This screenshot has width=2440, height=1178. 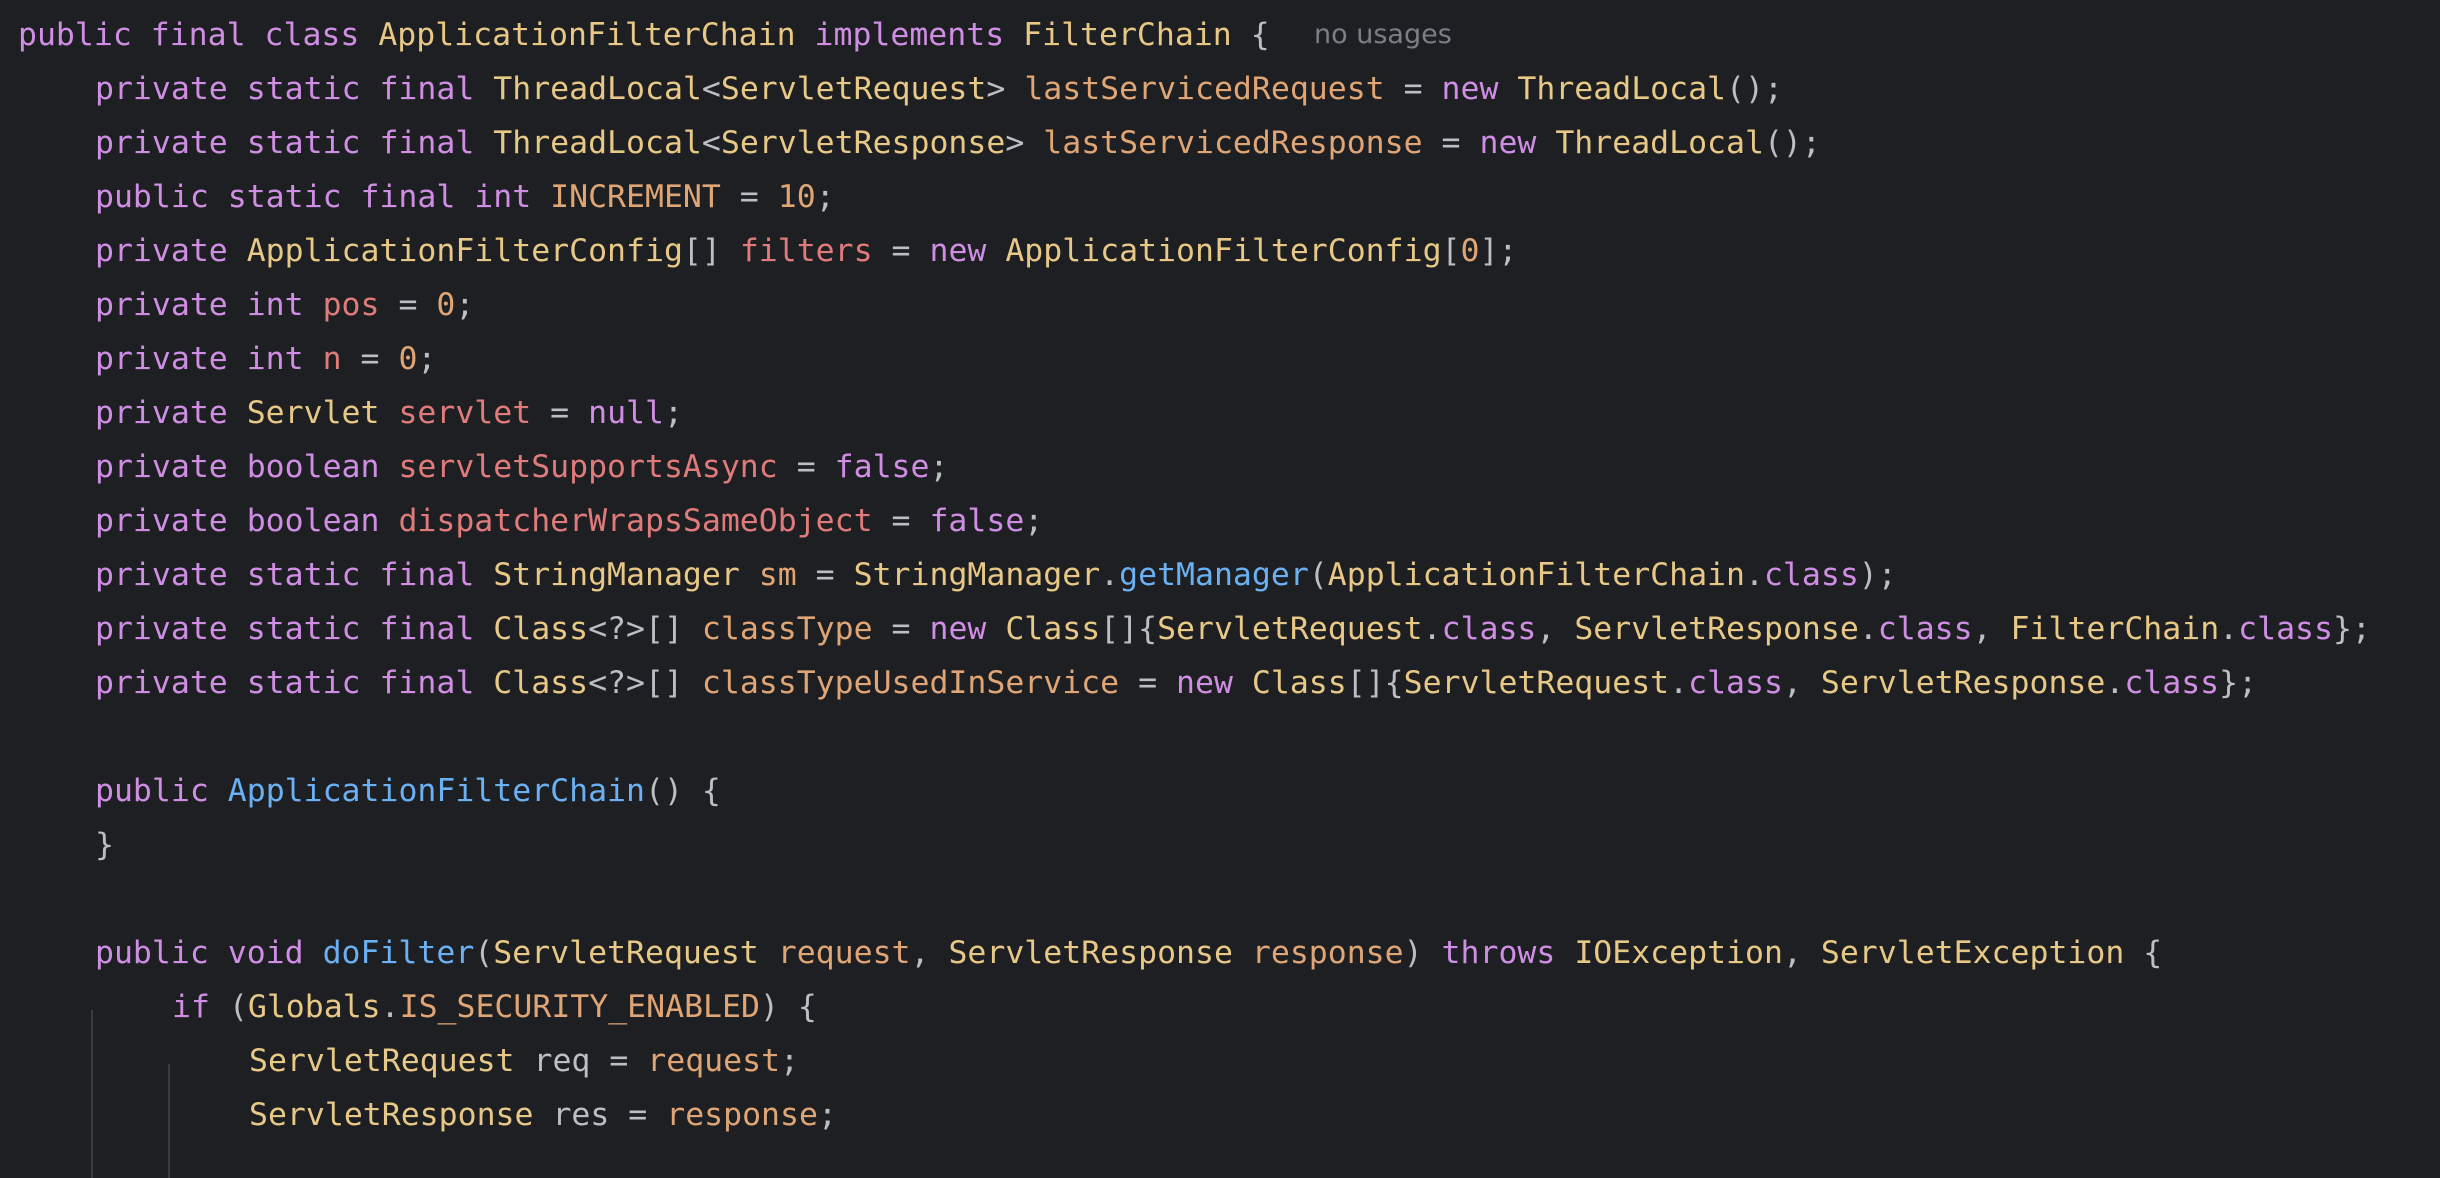 I want to click on code-token: sm, so click(x=777, y=575).